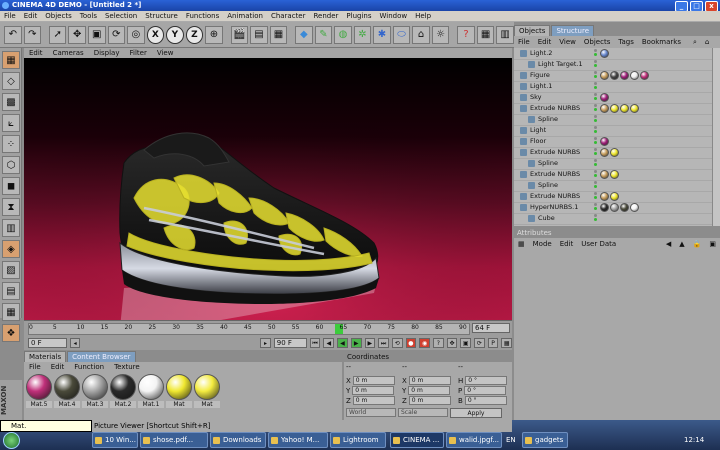 The height and width of the screenshot is (450, 720). I want to click on point-level-icon: ▦, so click(507, 342).